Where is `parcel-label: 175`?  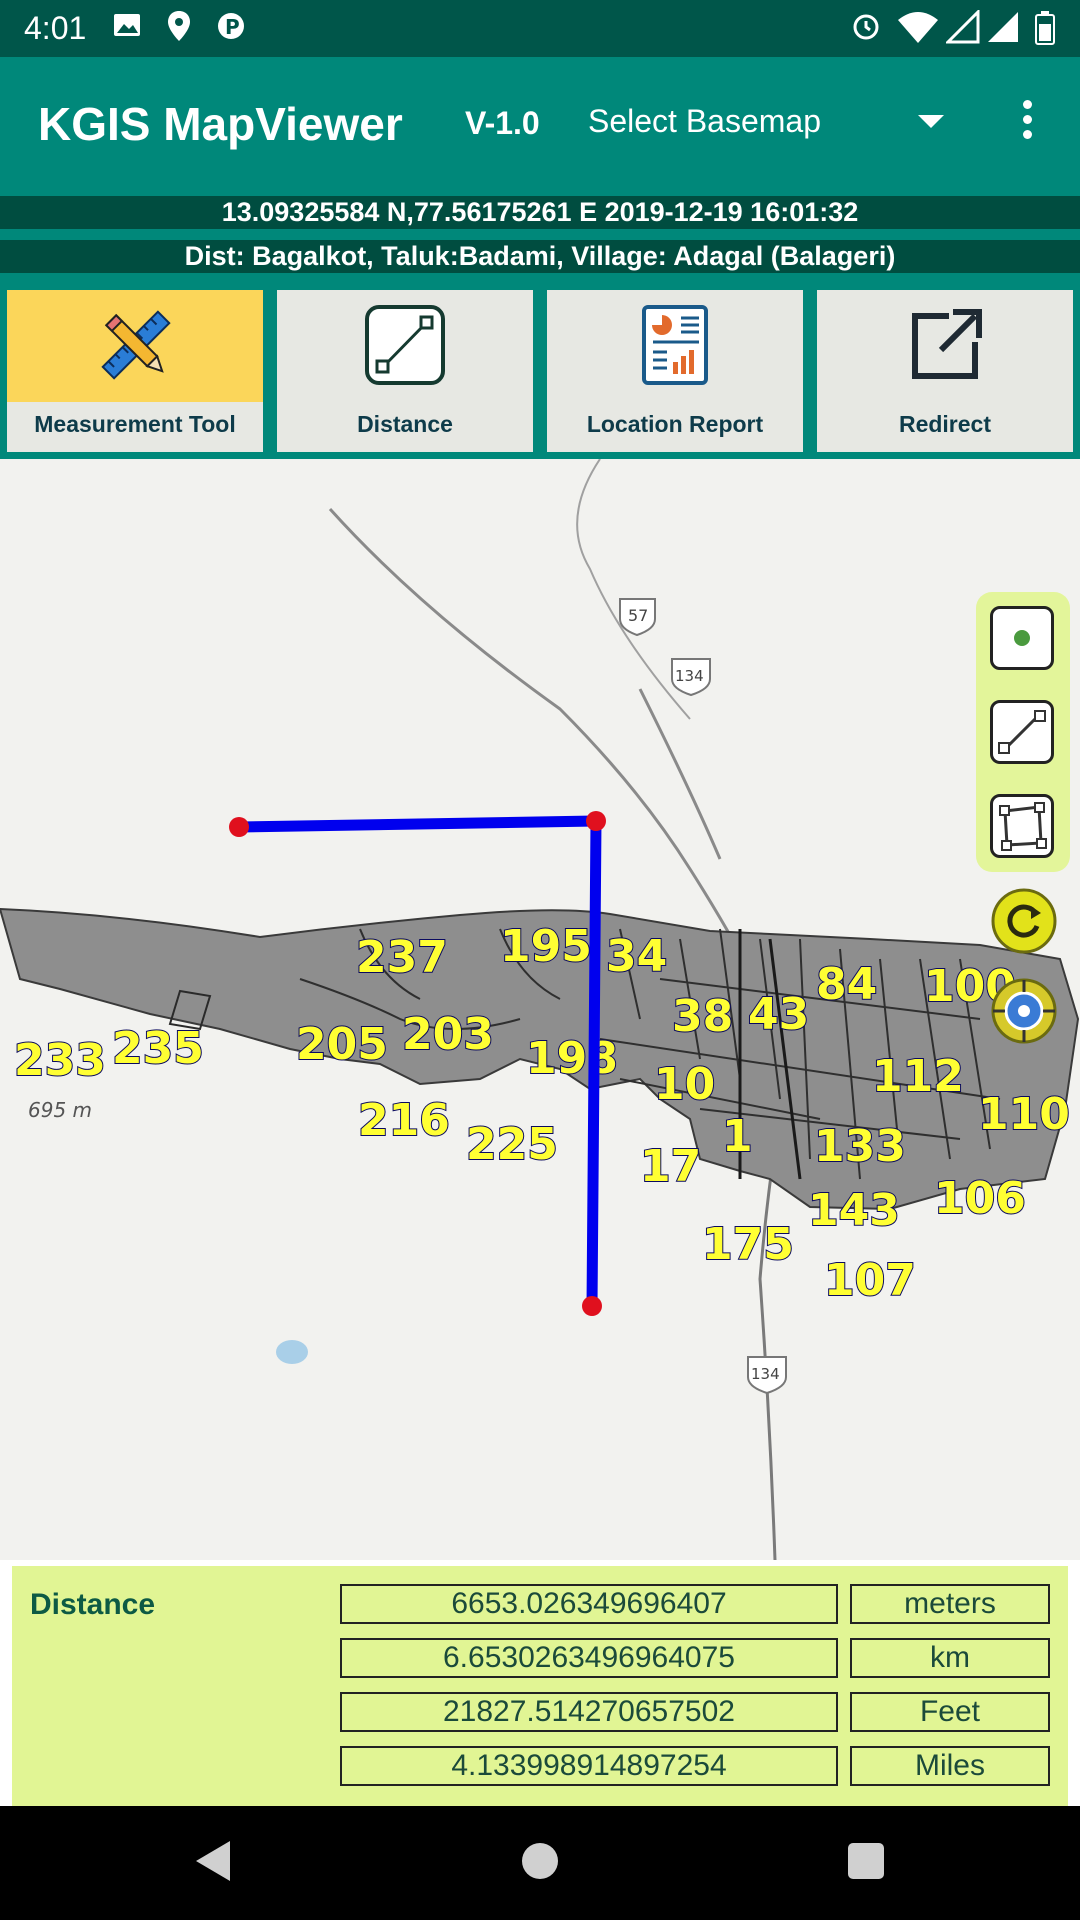 parcel-label: 175 is located at coordinates (748, 1244).